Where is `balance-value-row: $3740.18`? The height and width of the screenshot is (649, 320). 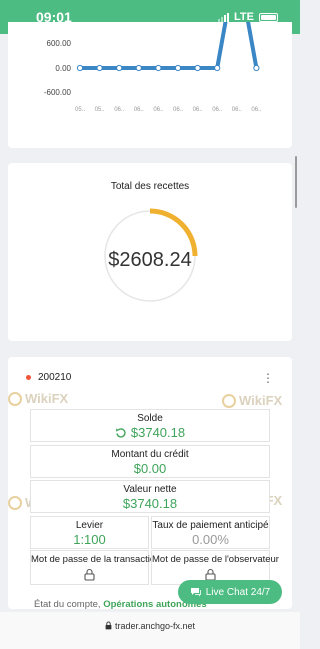
balance-value-row: $3740.18 is located at coordinates (150, 432).